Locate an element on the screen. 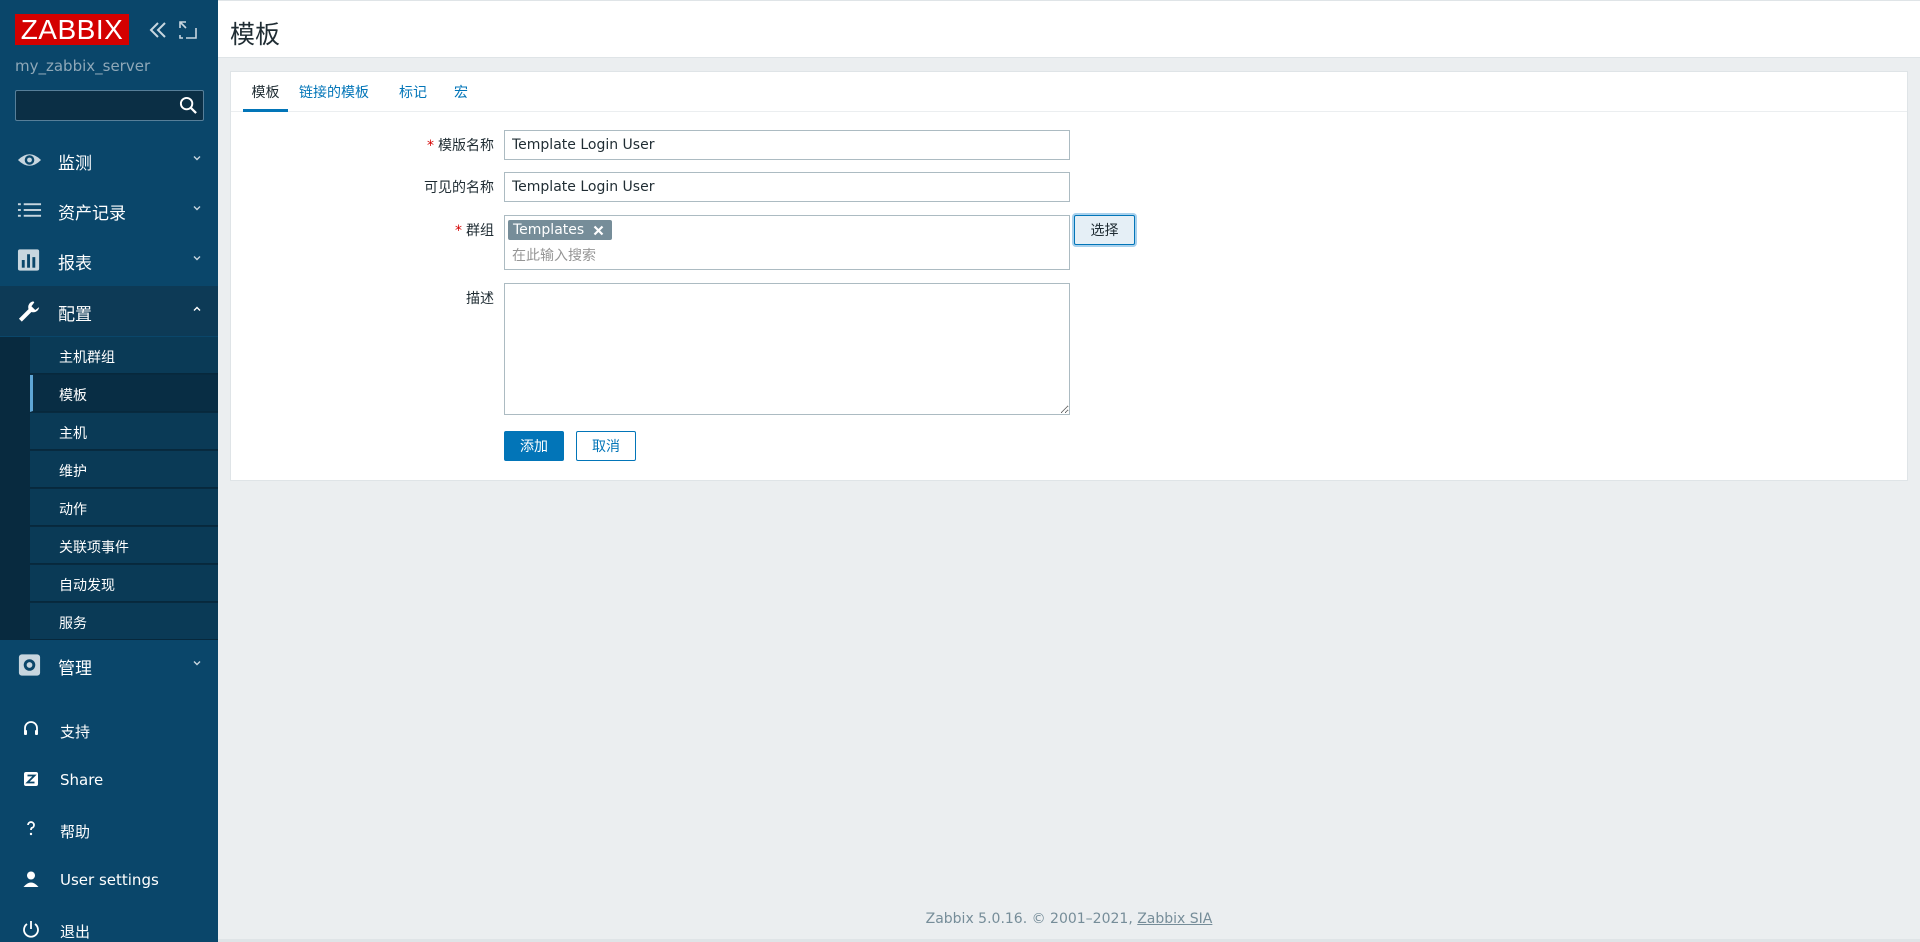 The width and height of the screenshot is (1920, 942). wrench-icon is located at coordinates (29, 311).